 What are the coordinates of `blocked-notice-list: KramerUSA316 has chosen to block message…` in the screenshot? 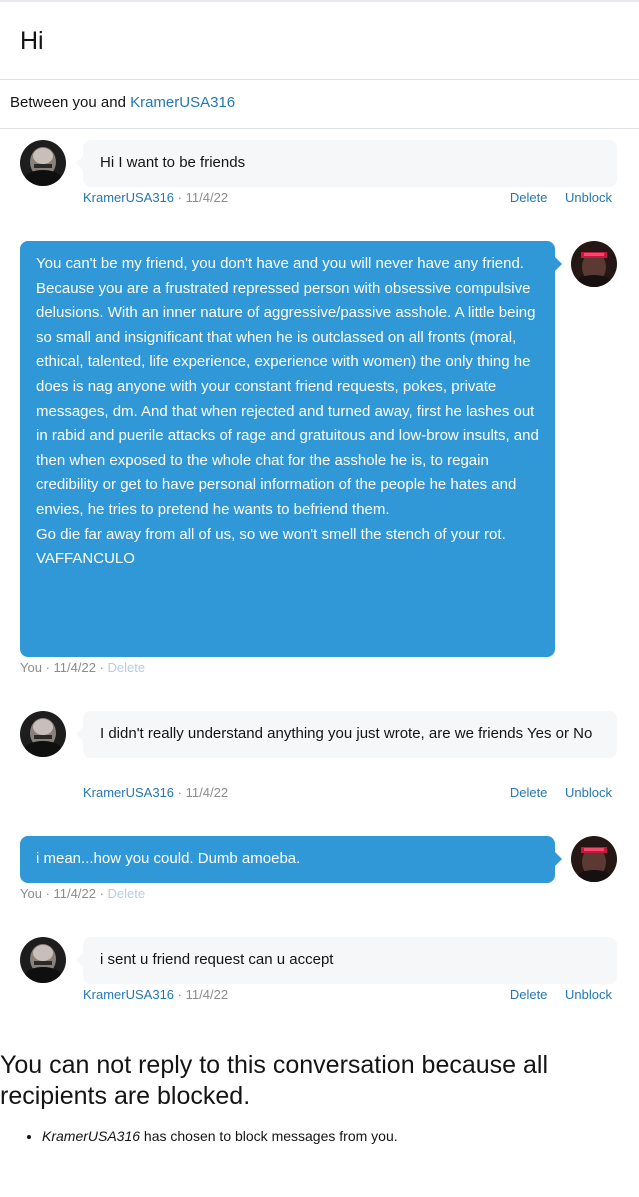 It's located at (211, 1136).